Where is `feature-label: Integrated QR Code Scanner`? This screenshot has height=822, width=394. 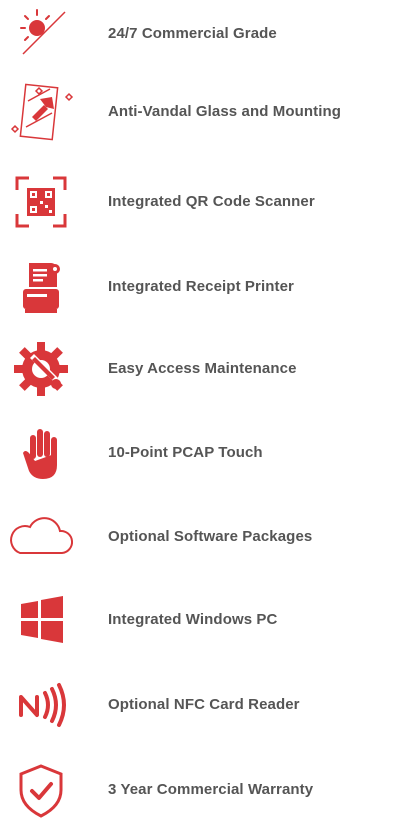 feature-label: Integrated QR Code Scanner is located at coordinates (211, 201).